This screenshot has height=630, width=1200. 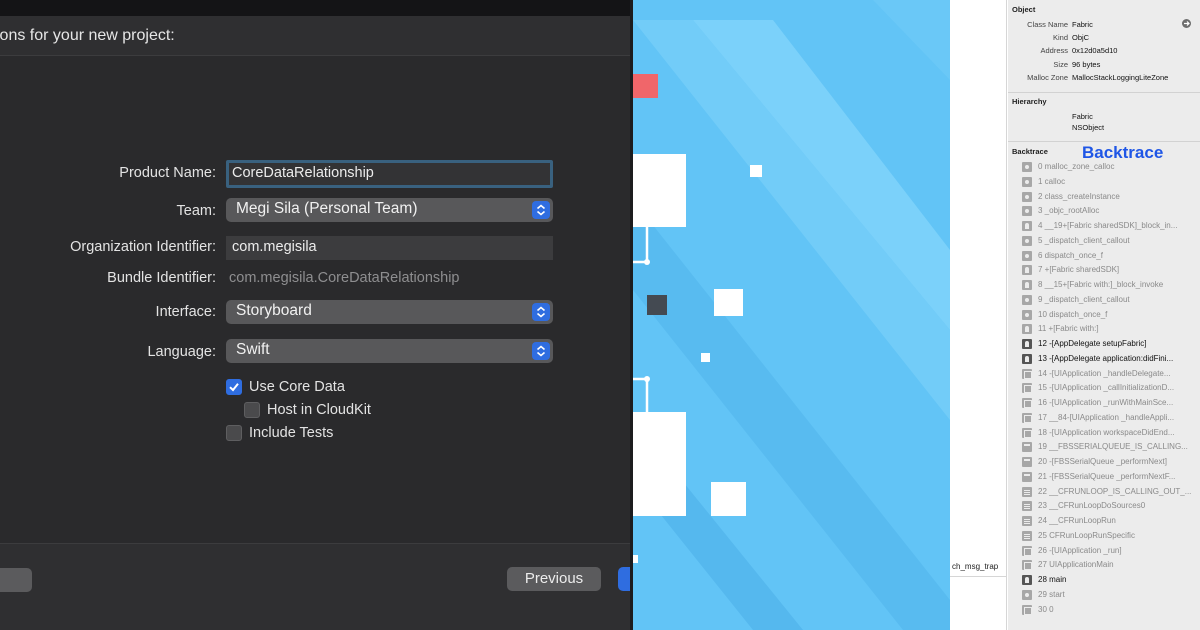 I want to click on backtrace-frame: 10 dispatch_once_f, so click(x=1111, y=315).